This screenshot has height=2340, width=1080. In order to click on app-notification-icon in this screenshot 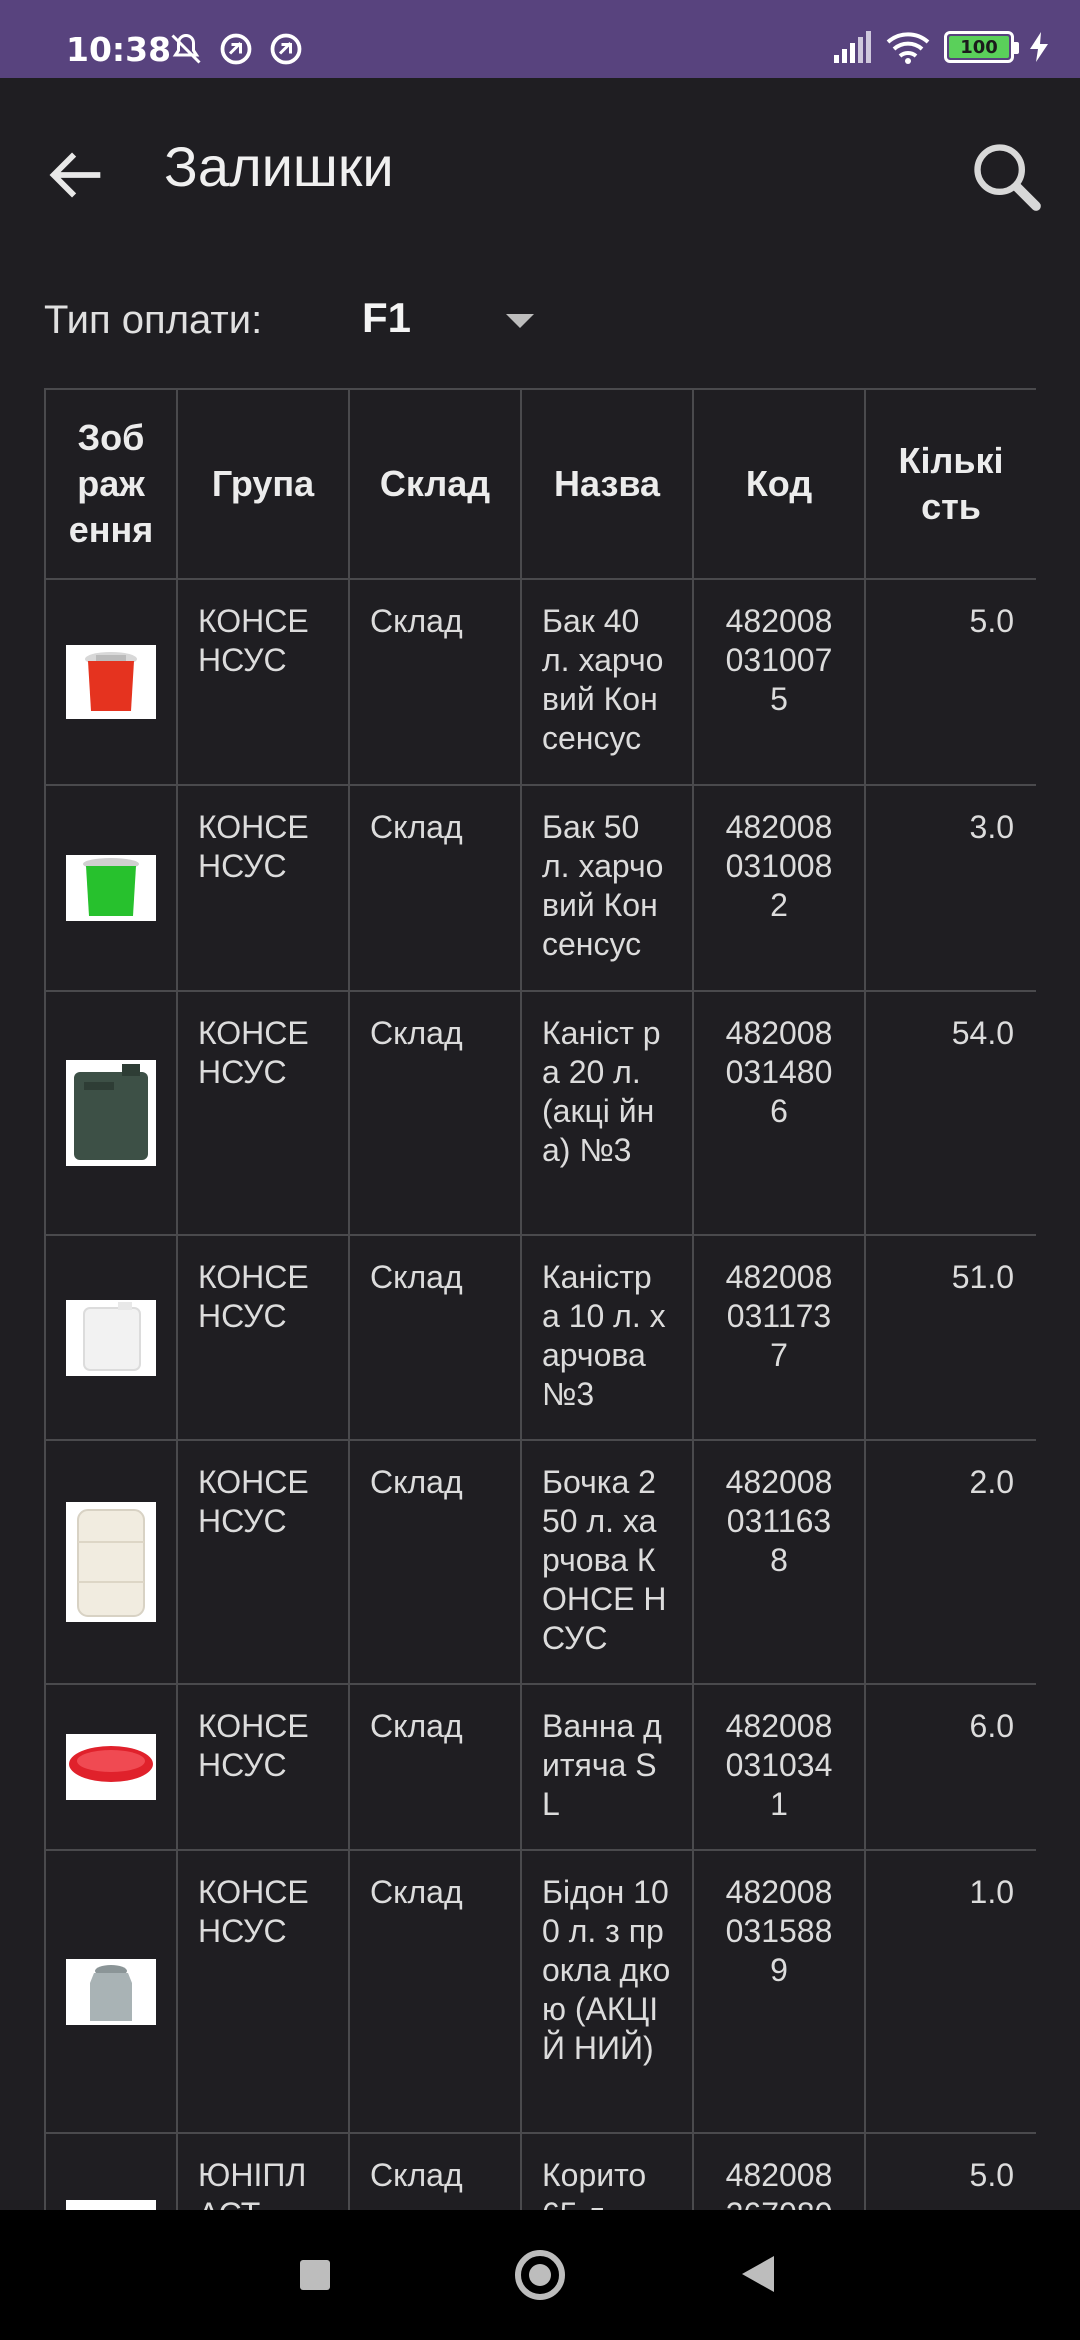, I will do `click(236, 49)`.